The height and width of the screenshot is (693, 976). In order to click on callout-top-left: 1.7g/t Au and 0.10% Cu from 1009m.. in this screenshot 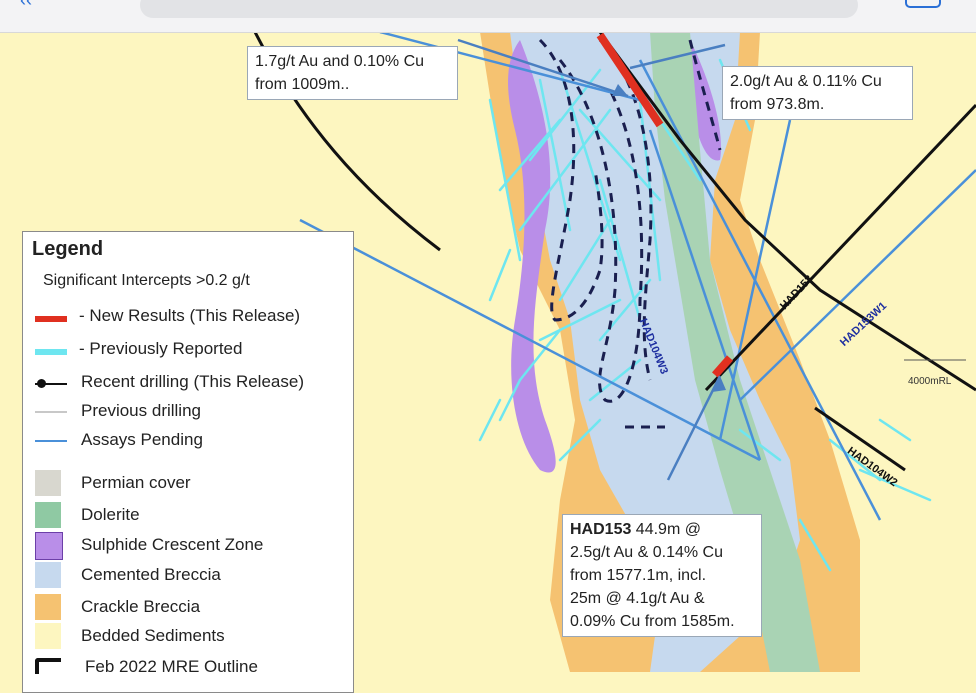, I will do `click(352, 73)`.